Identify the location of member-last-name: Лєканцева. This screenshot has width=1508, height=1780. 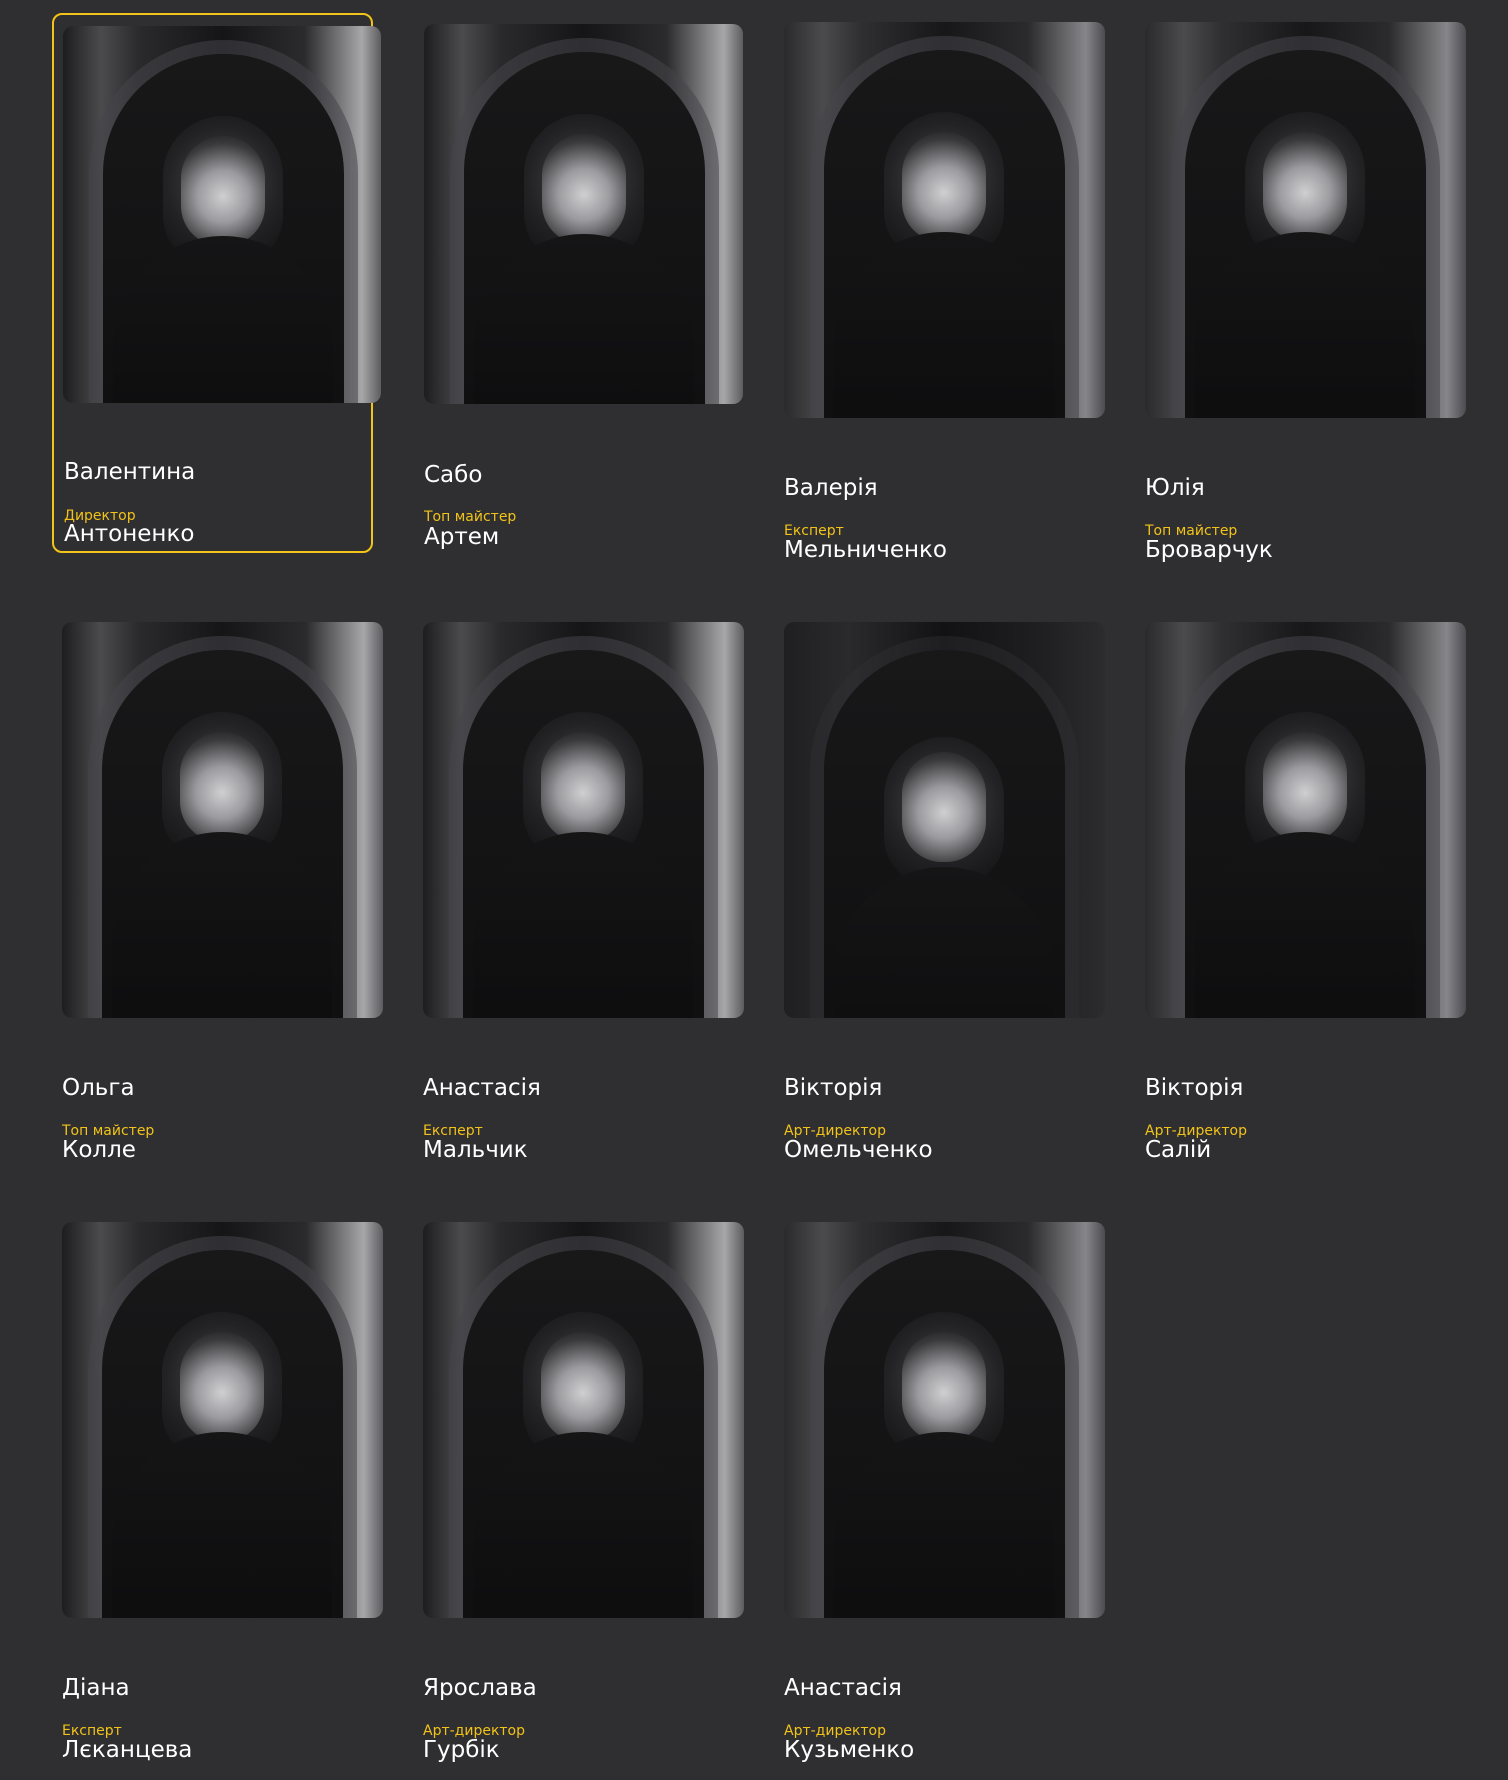
(127, 1750).